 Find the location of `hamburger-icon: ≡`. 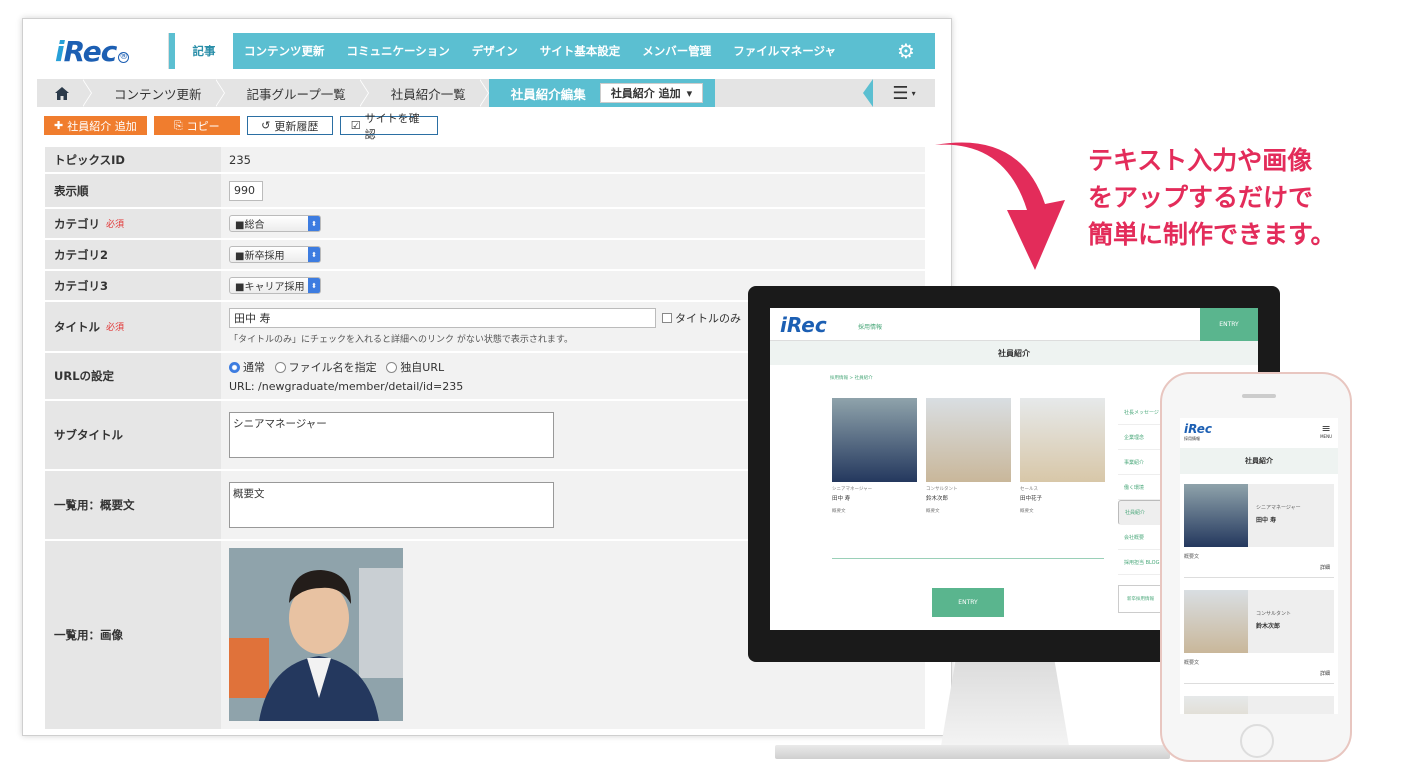

hamburger-icon: ≡ is located at coordinates (1326, 428).